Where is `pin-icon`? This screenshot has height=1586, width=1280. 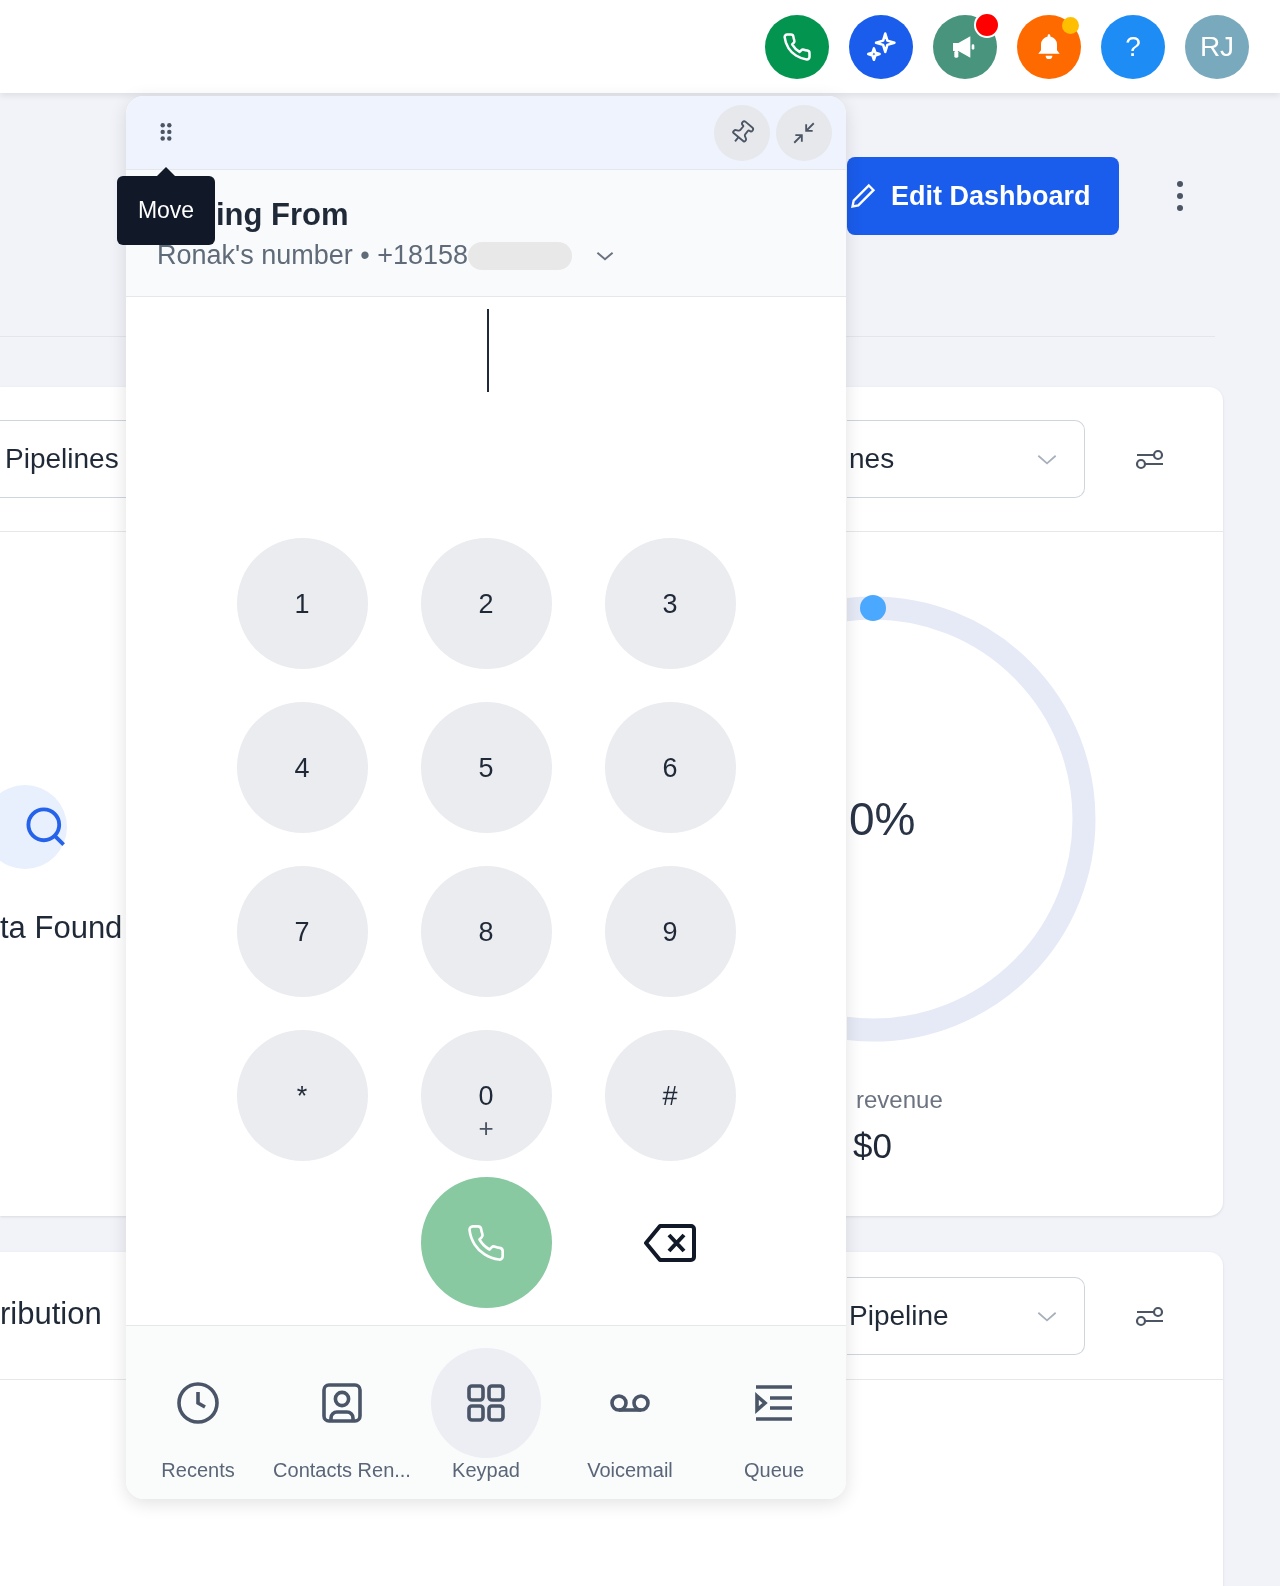 pin-icon is located at coordinates (742, 132).